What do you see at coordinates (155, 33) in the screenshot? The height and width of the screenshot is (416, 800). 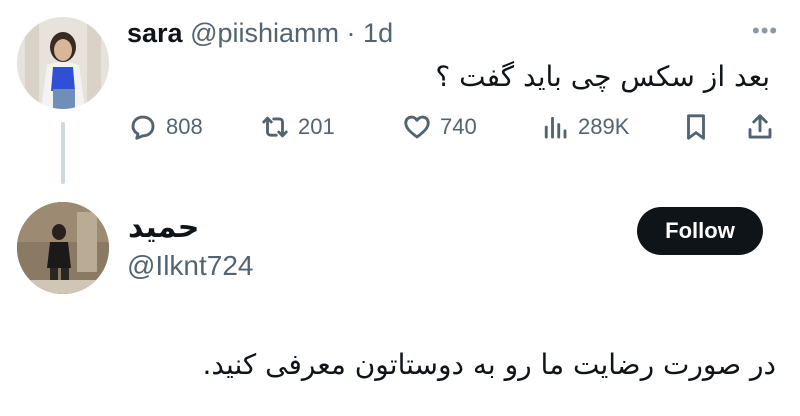 I see `tweet-author-name: sara` at bounding box center [155, 33].